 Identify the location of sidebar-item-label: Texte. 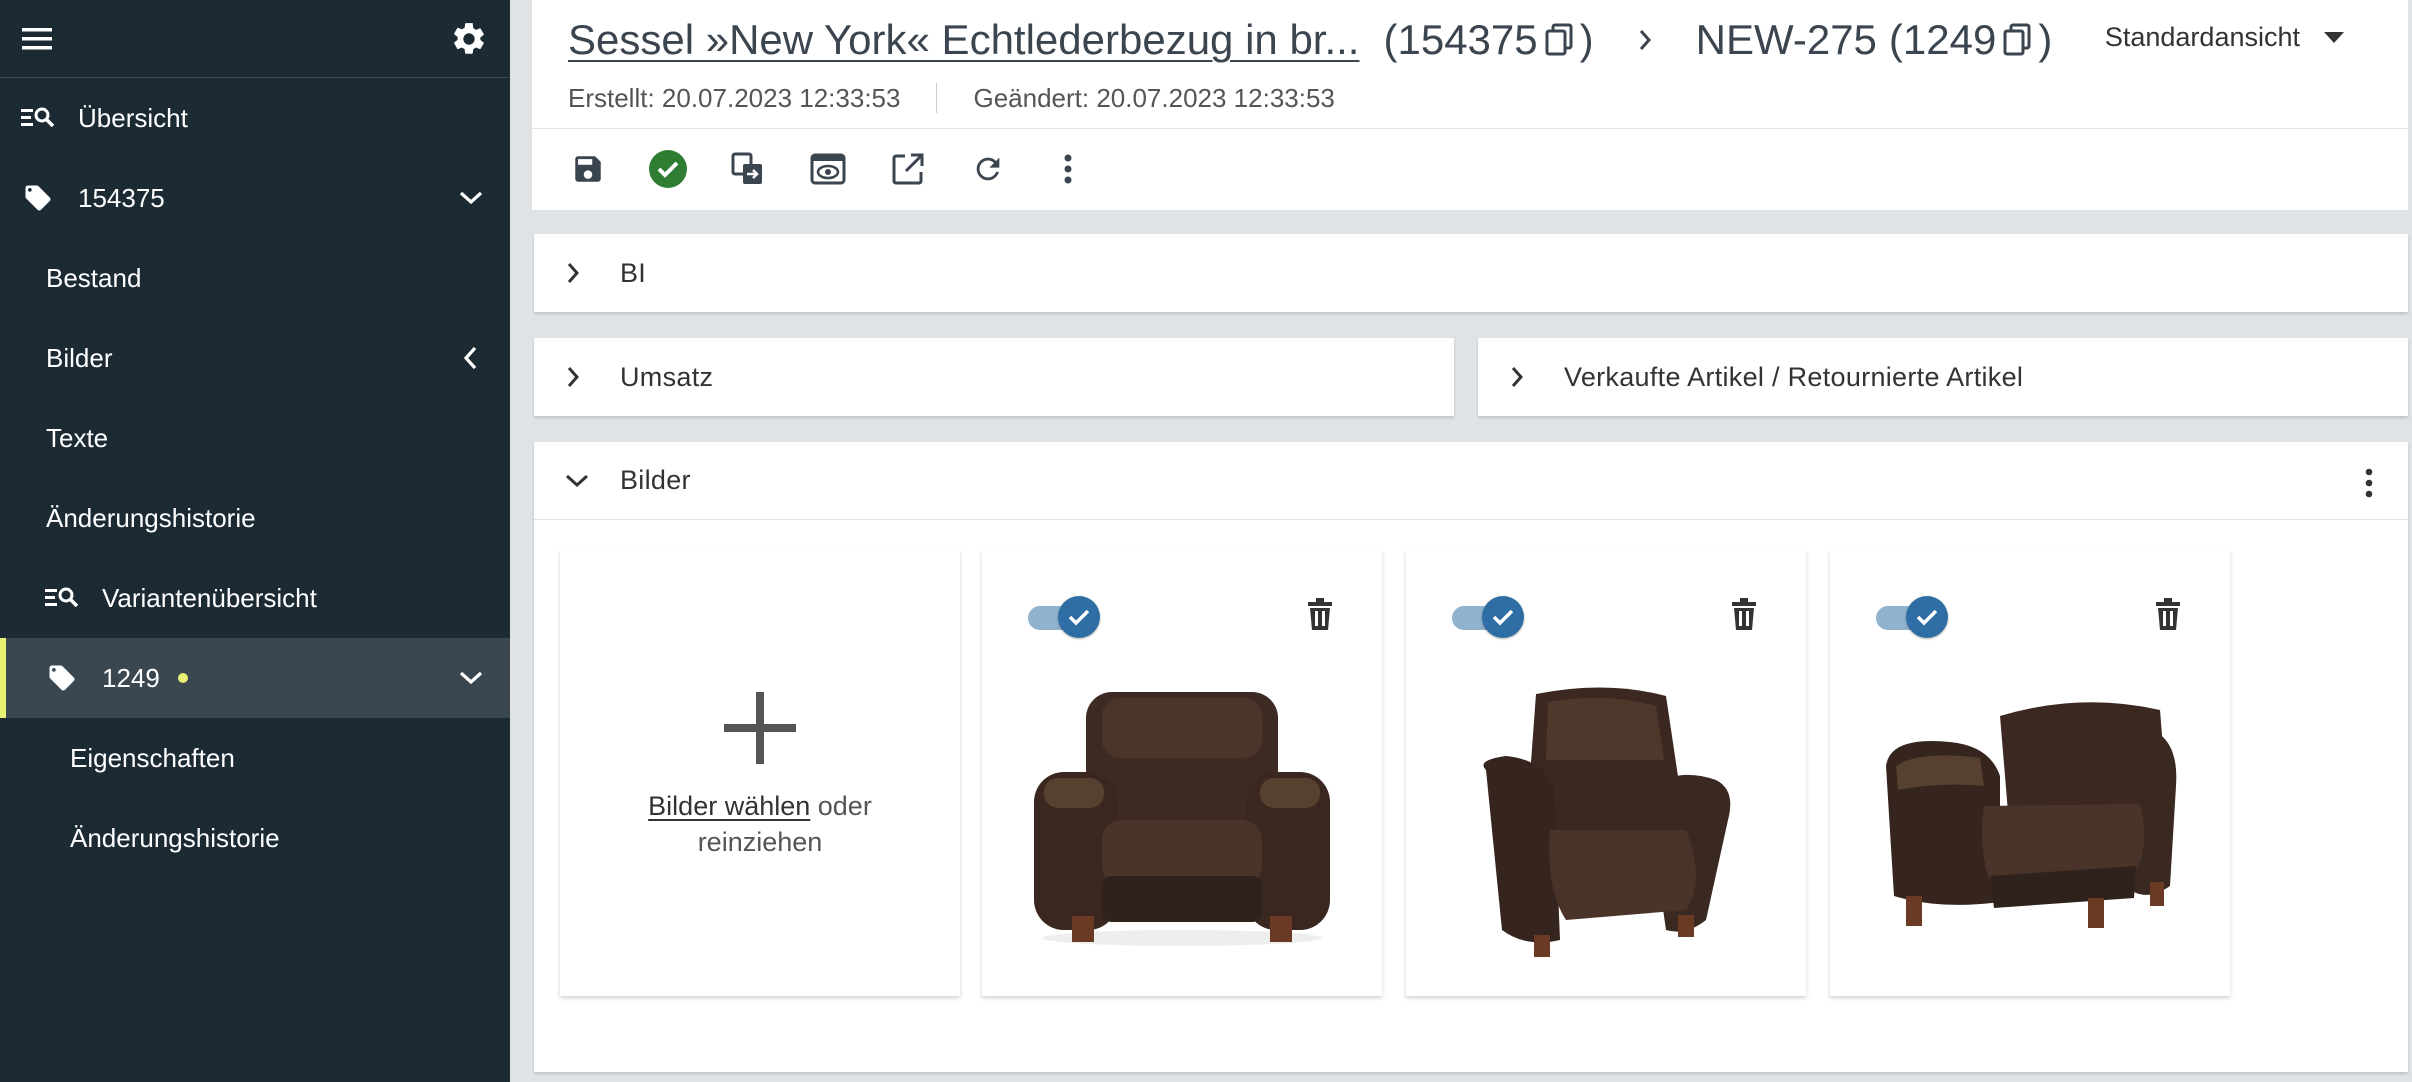
(77, 437).